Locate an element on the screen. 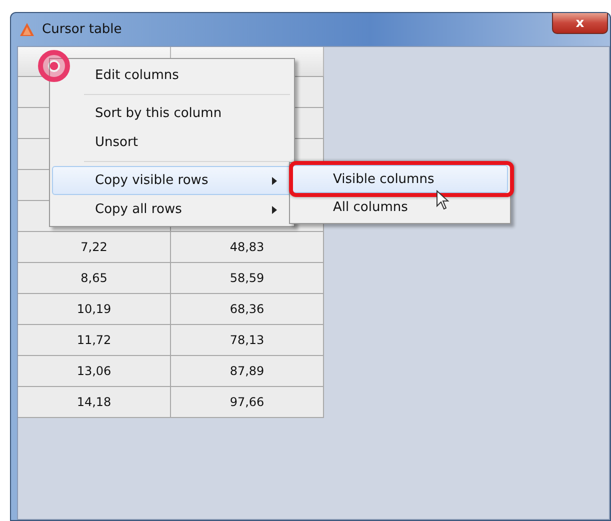 This screenshot has height=521, width=611. table-cell: 11,72 is located at coordinates (94, 340).